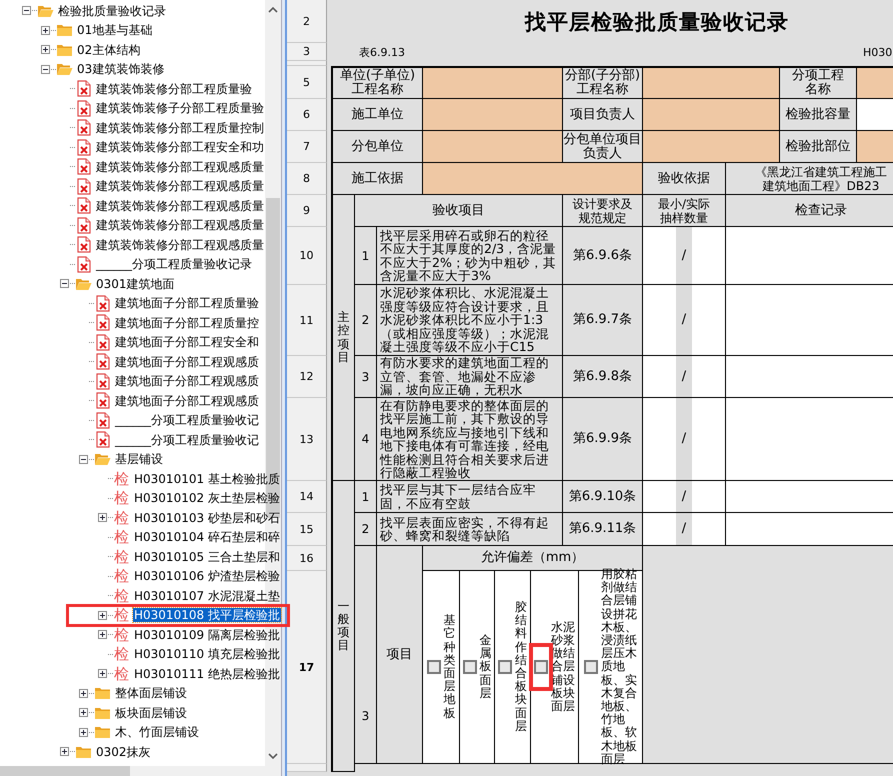  I want to click on tree-item: 板块面层铺设, so click(151, 713).